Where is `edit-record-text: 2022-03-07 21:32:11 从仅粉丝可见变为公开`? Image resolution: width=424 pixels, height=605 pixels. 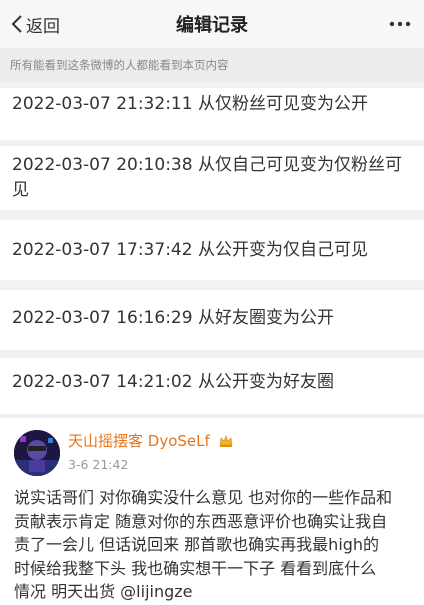 edit-record-text: 2022-03-07 21:32:11 从仅粉丝可见变为公开 is located at coordinates (190, 104).